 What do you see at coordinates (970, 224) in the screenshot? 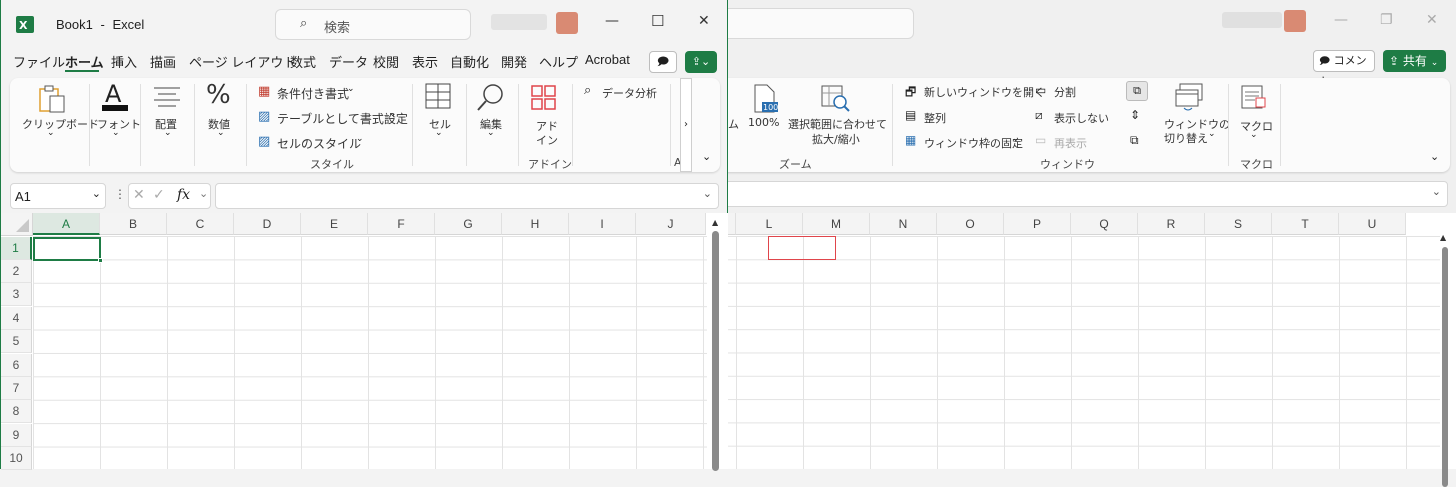
I see `column-header: O` at bounding box center [970, 224].